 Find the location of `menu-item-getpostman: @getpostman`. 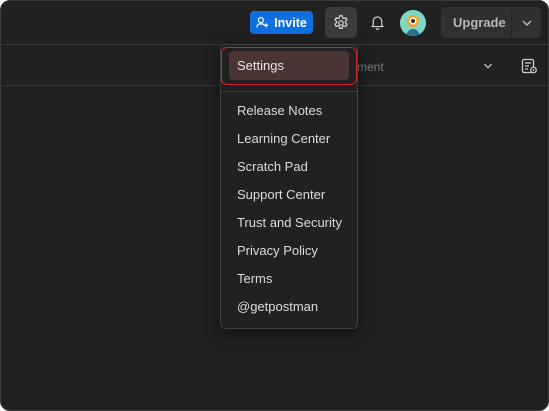

menu-item-getpostman: @getpostman is located at coordinates (277, 306).